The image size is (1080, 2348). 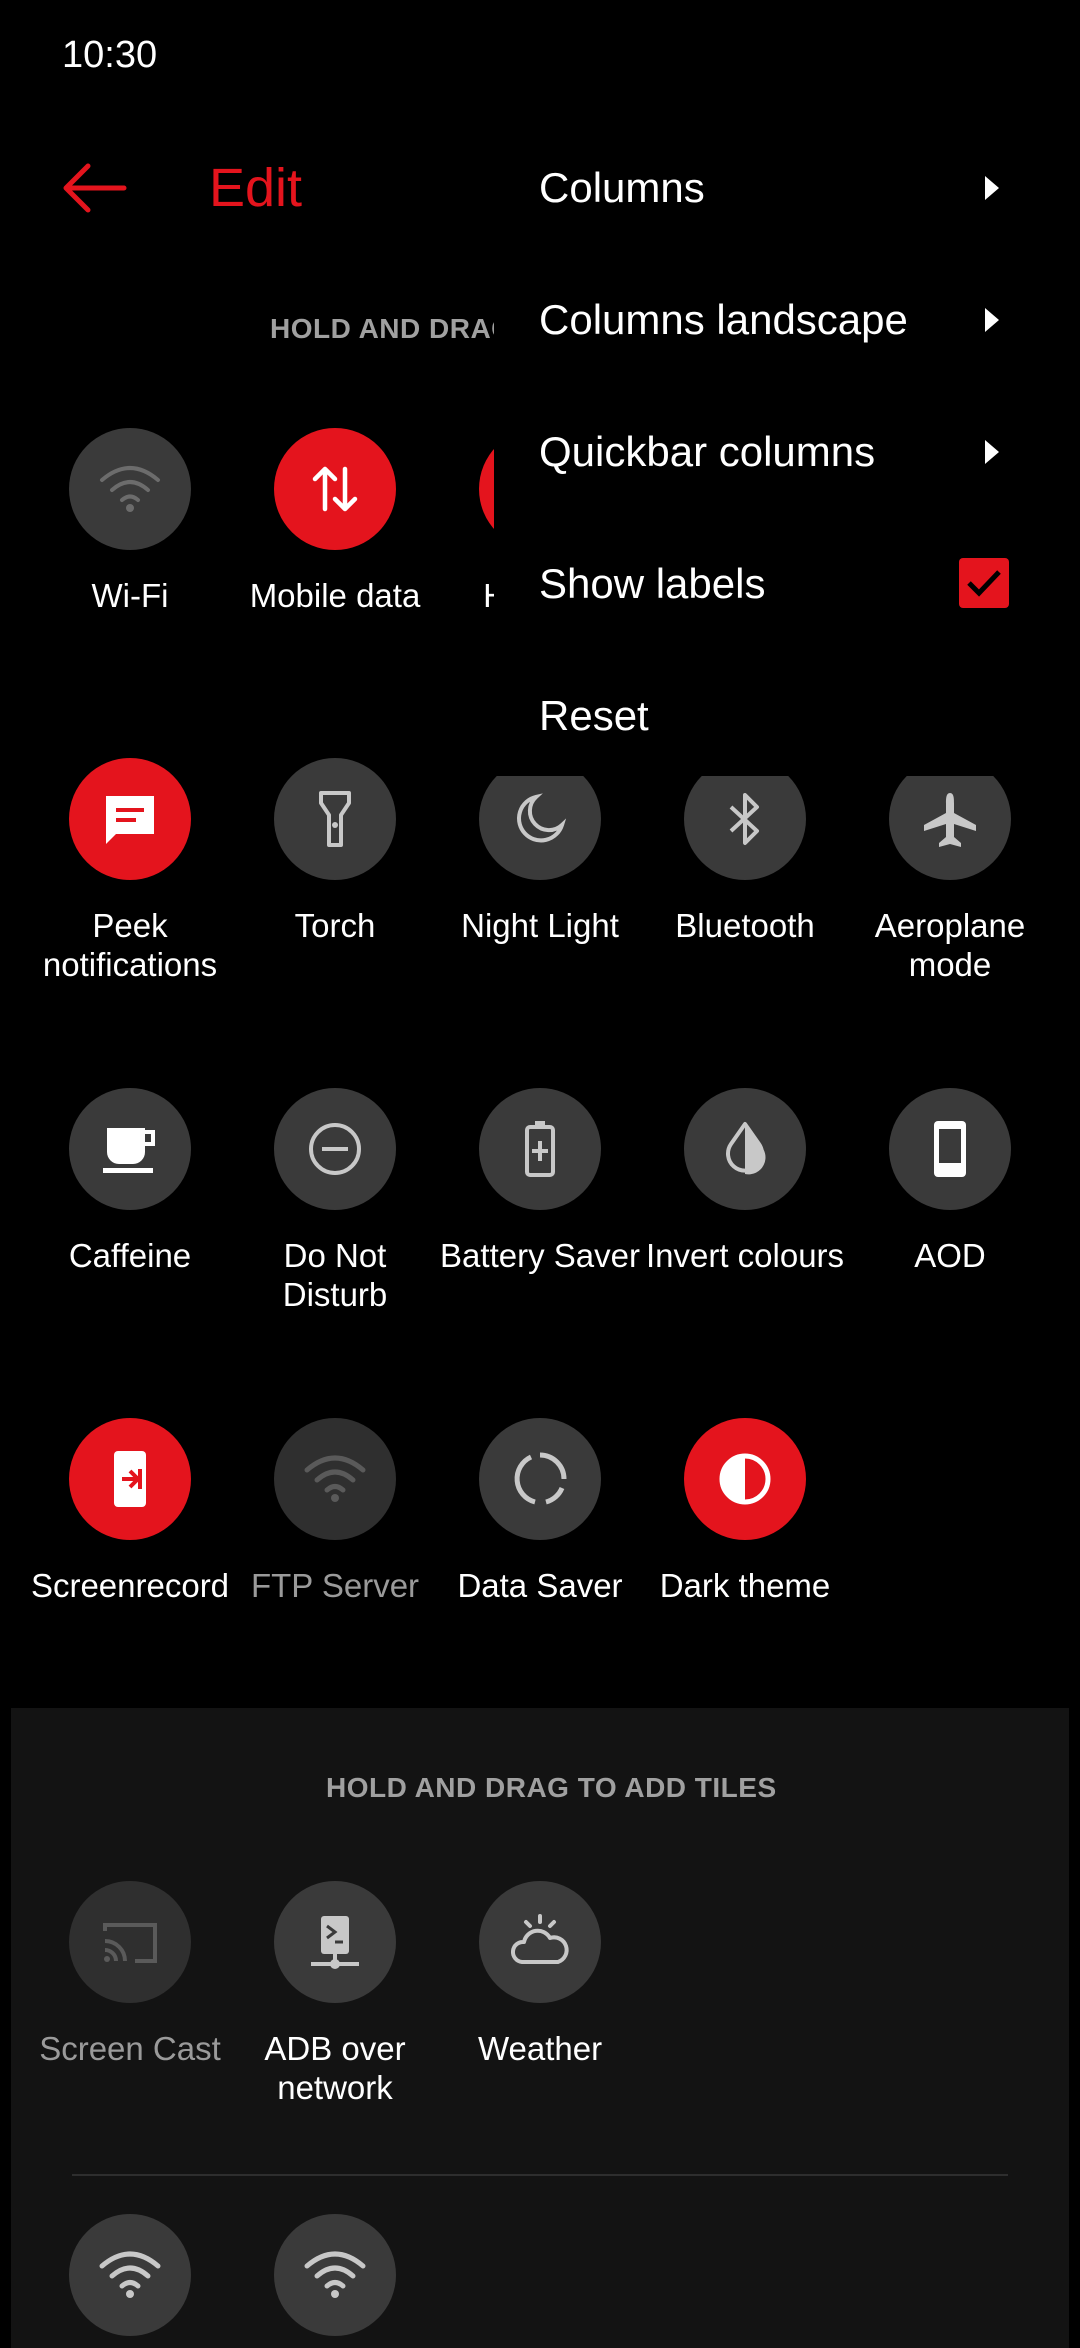 I want to click on tile-aeroplane-mode: Aeroplane mode, so click(x=950, y=871).